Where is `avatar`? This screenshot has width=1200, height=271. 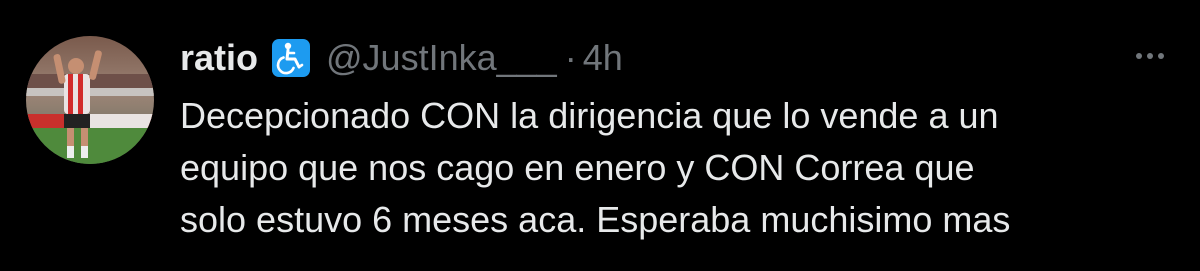
avatar is located at coordinates (90, 100).